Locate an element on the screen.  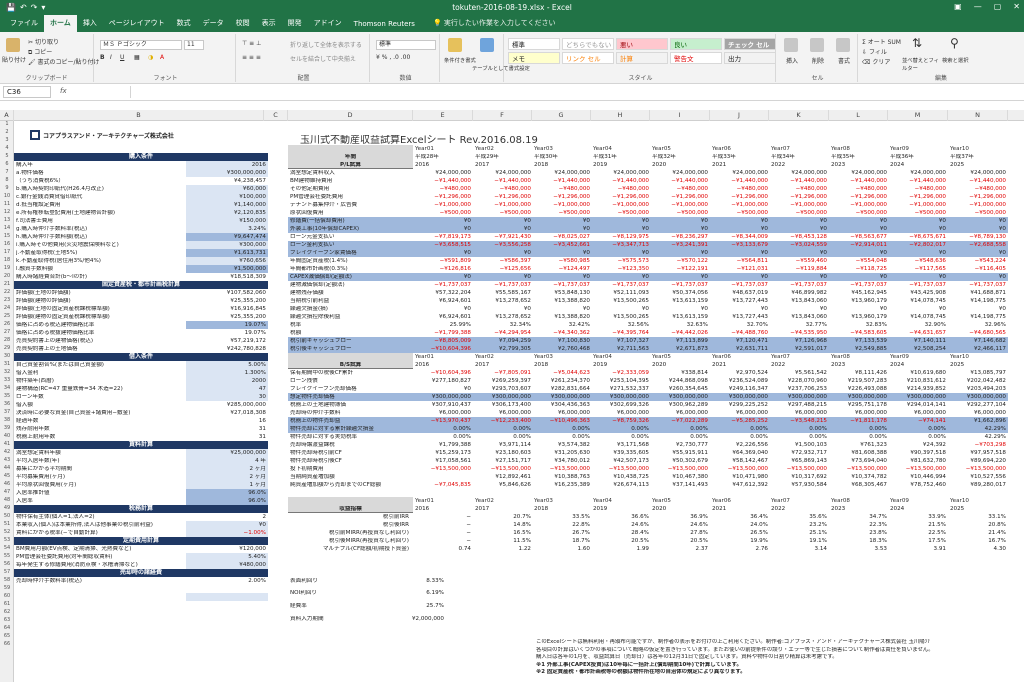
style-output: 出力 is located at coordinates (750, 58).